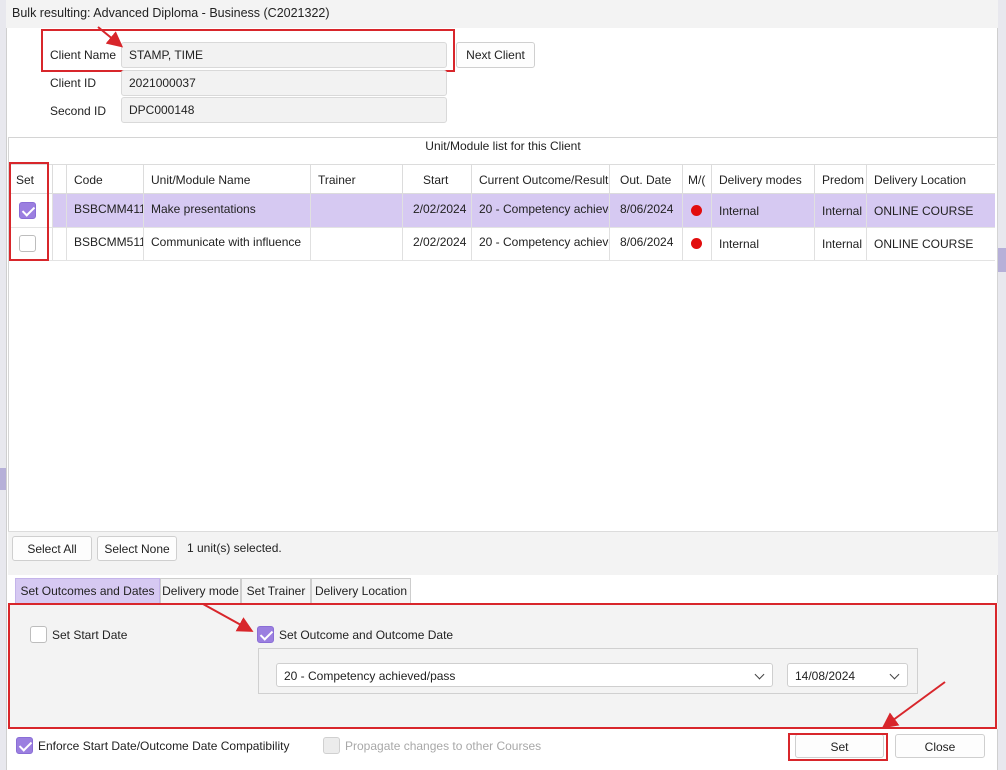 The width and height of the screenshot is (1006, 770). I want to click on arrow-to-set-button, so click(913, 705).